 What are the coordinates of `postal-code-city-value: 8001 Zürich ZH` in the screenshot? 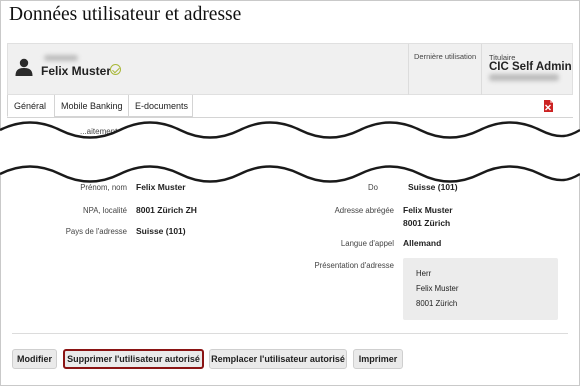 It's located at (166, 210).